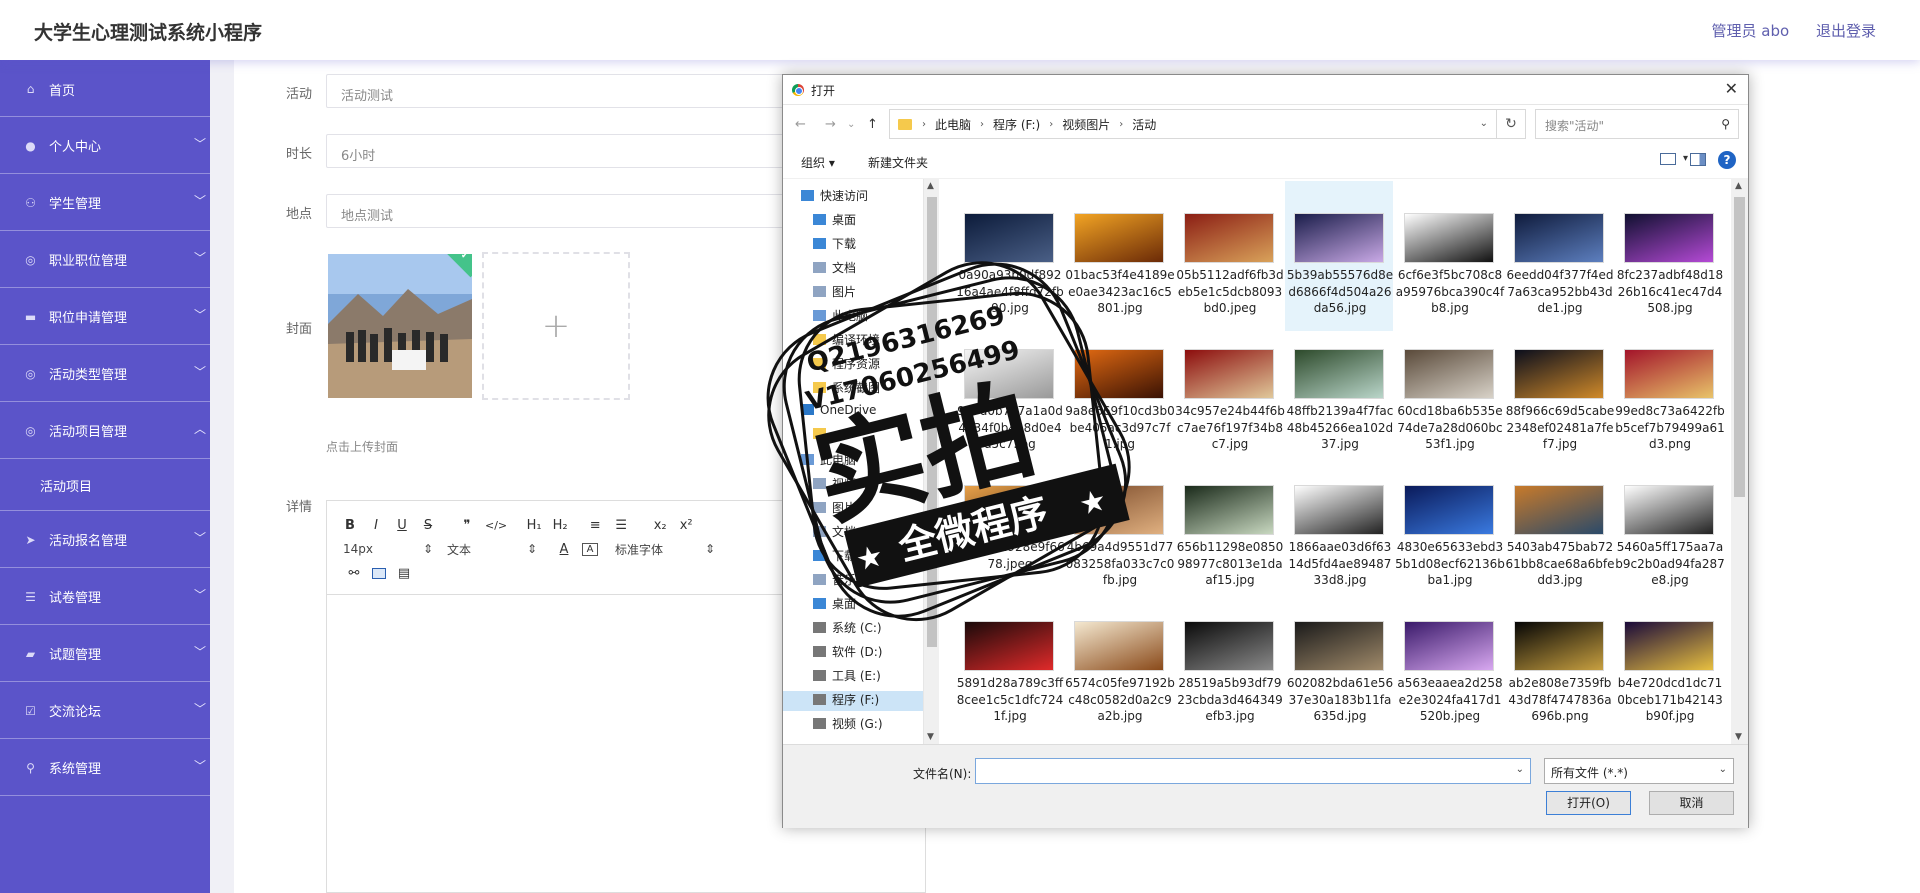  I want to click on nav-tree-item: 快速访问, so click(834, 197).